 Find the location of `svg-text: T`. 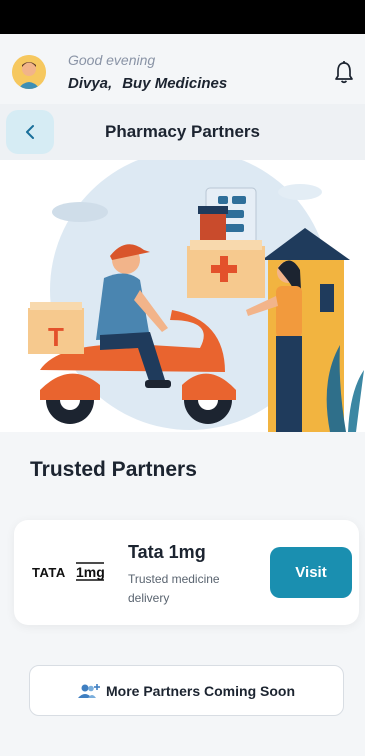

svg-text: T is located at coordinates (56, 337).